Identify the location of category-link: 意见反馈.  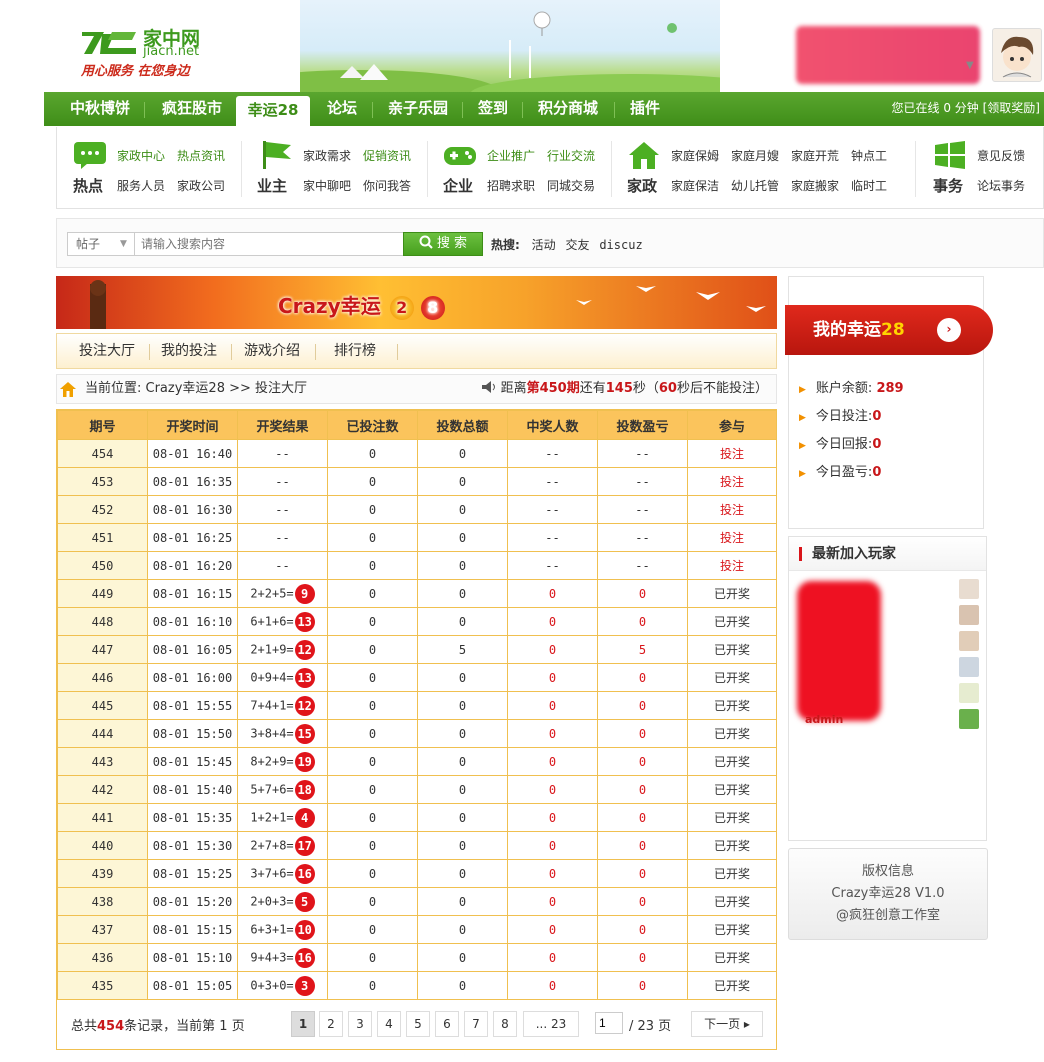
(1001, 155).